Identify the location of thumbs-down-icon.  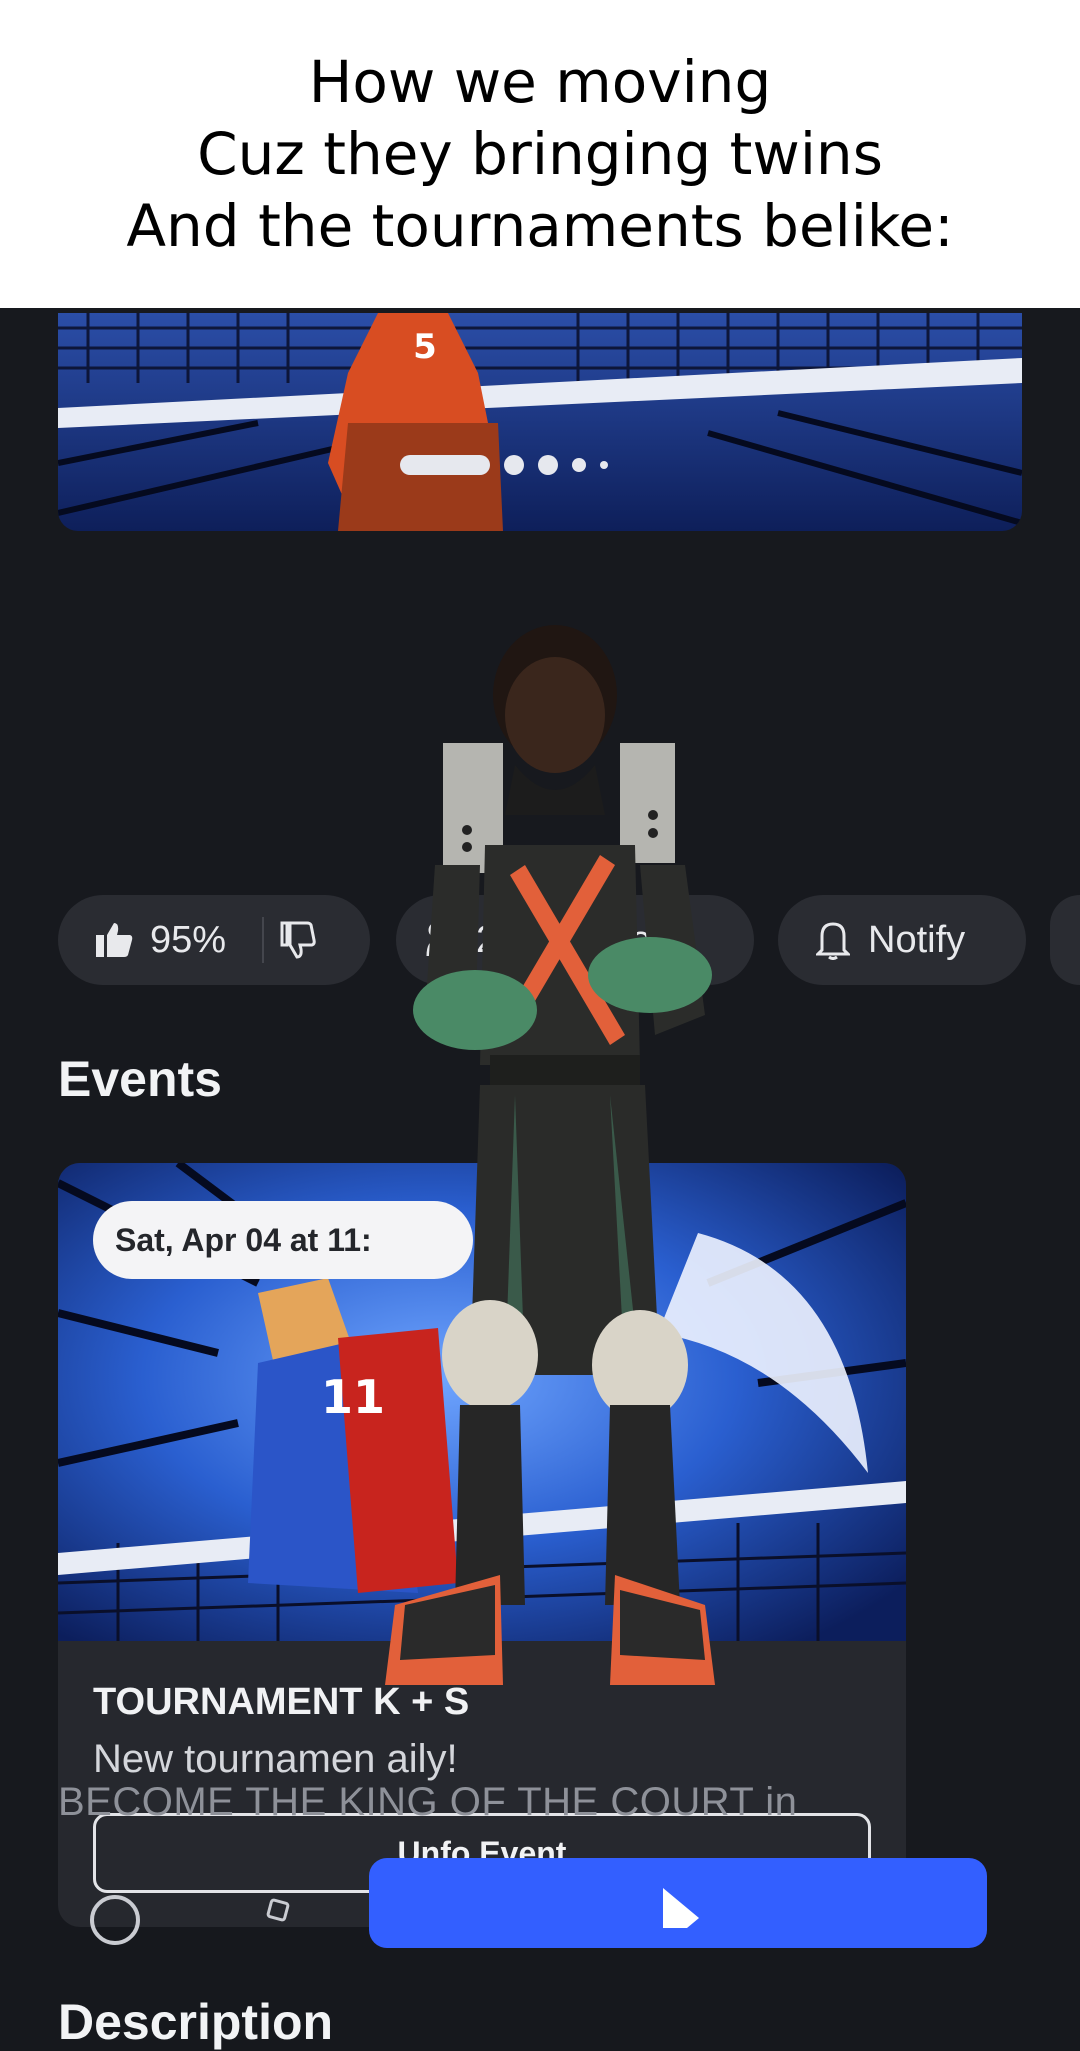
(298, 940).